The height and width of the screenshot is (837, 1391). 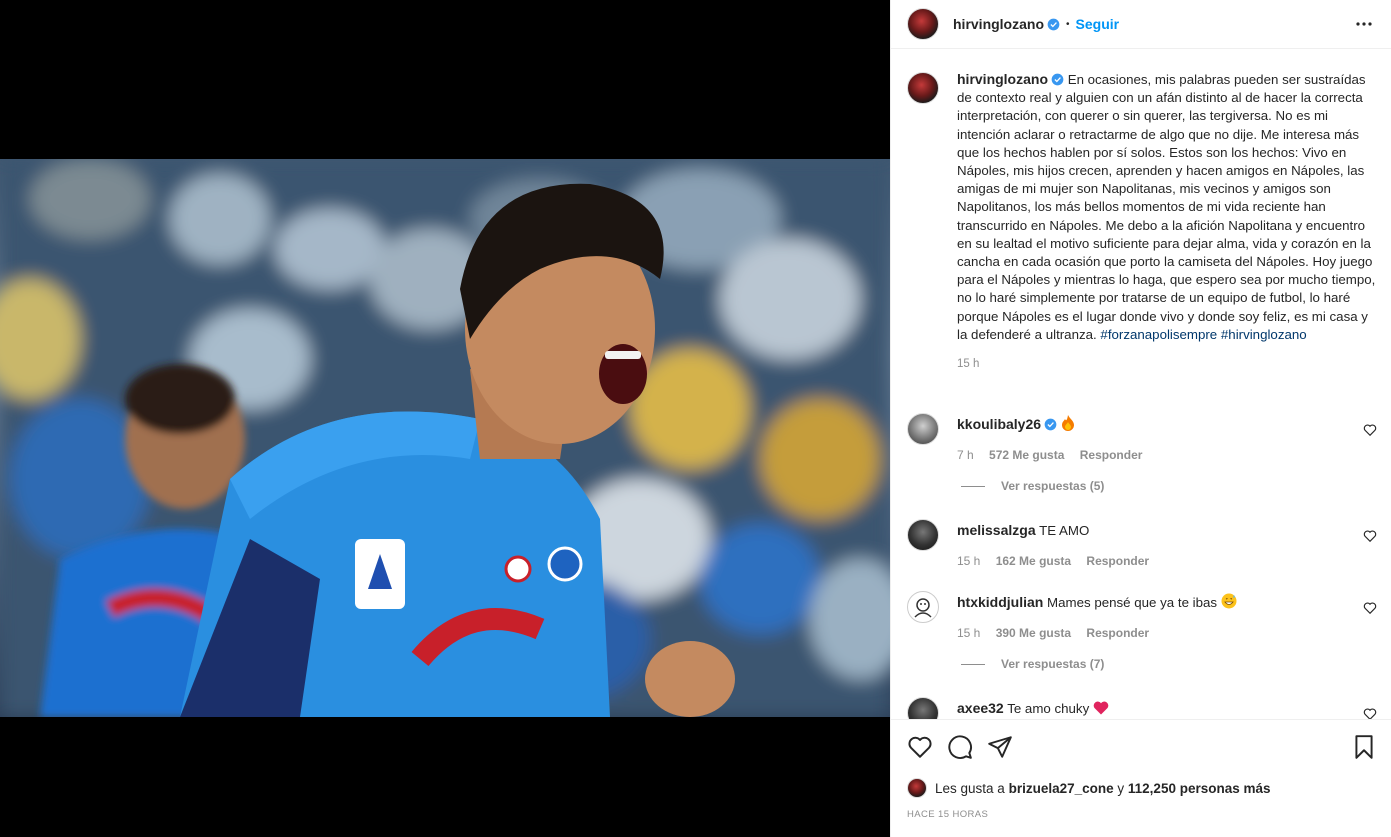 What do you see at coordinates (1098, 24) in the screenshot?
I see `follow-button: Seguir` at bounding box center [1098, 24].